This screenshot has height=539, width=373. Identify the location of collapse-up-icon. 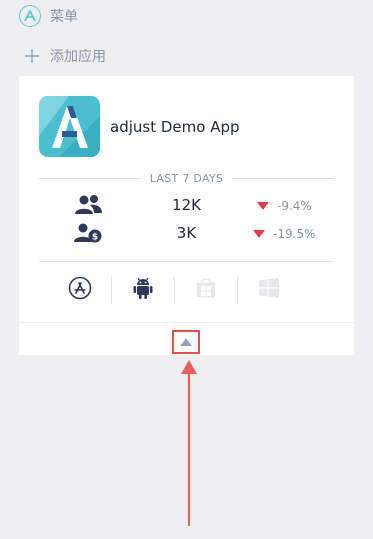
(186, 342).